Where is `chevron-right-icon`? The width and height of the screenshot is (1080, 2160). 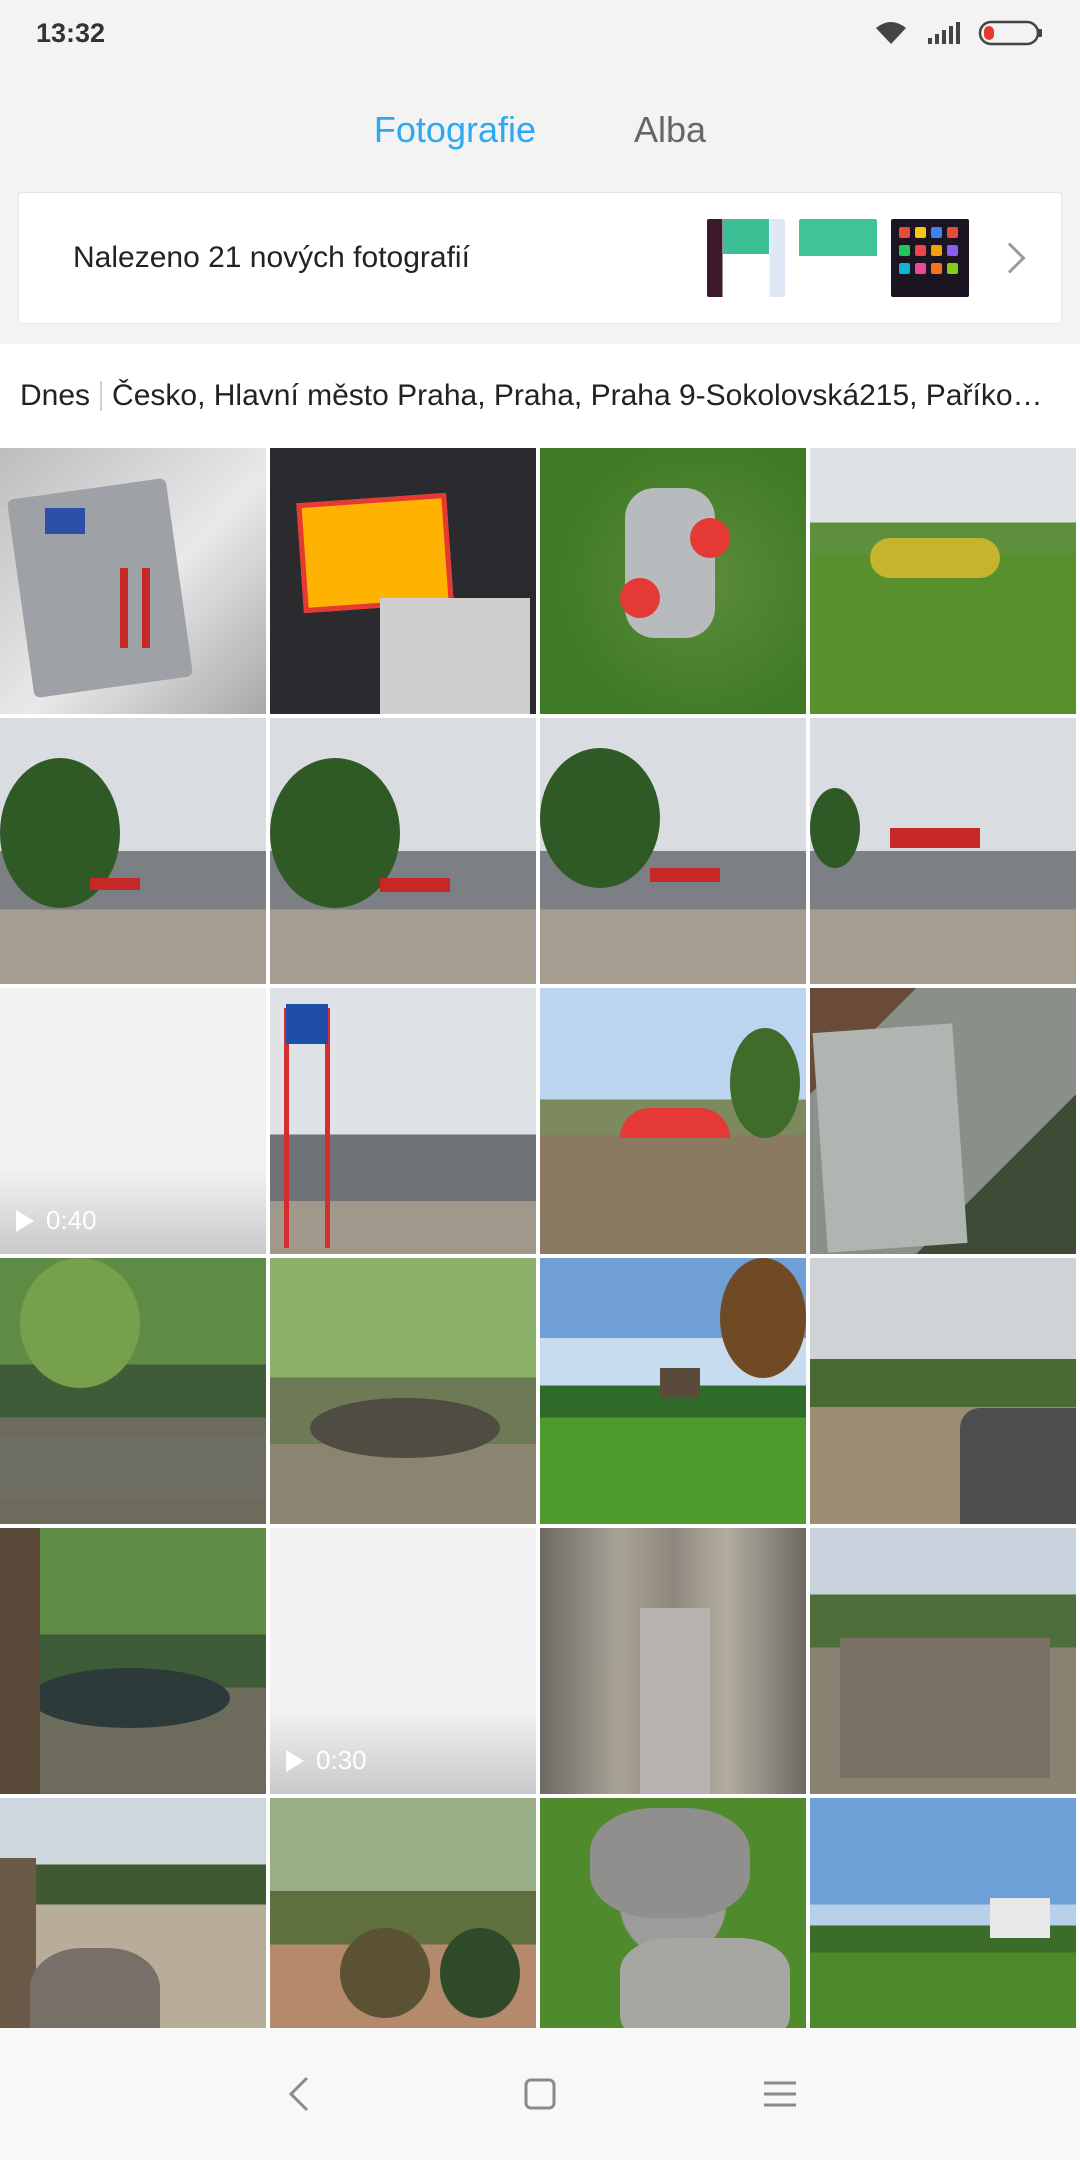
chevron-right-icon is located at coordinates (1010, 258).